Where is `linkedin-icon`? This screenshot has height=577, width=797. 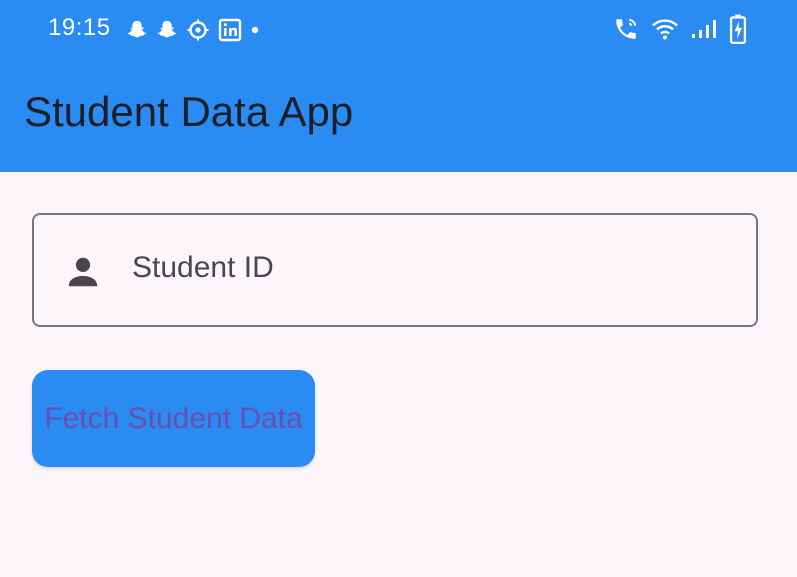
linkedin-icon is located at coordinates (230, 30).